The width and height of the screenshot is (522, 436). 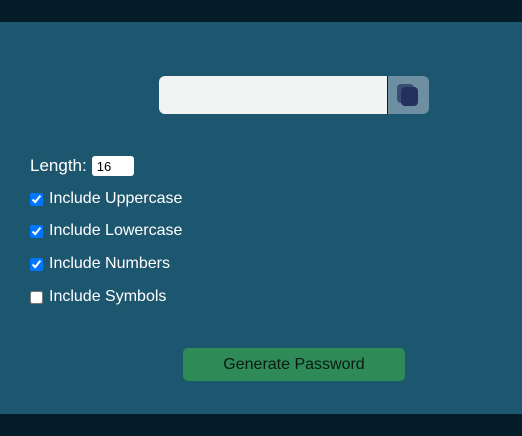 I want to click on uppercase-option: Include Uppercase, so click(x=106, y=199).